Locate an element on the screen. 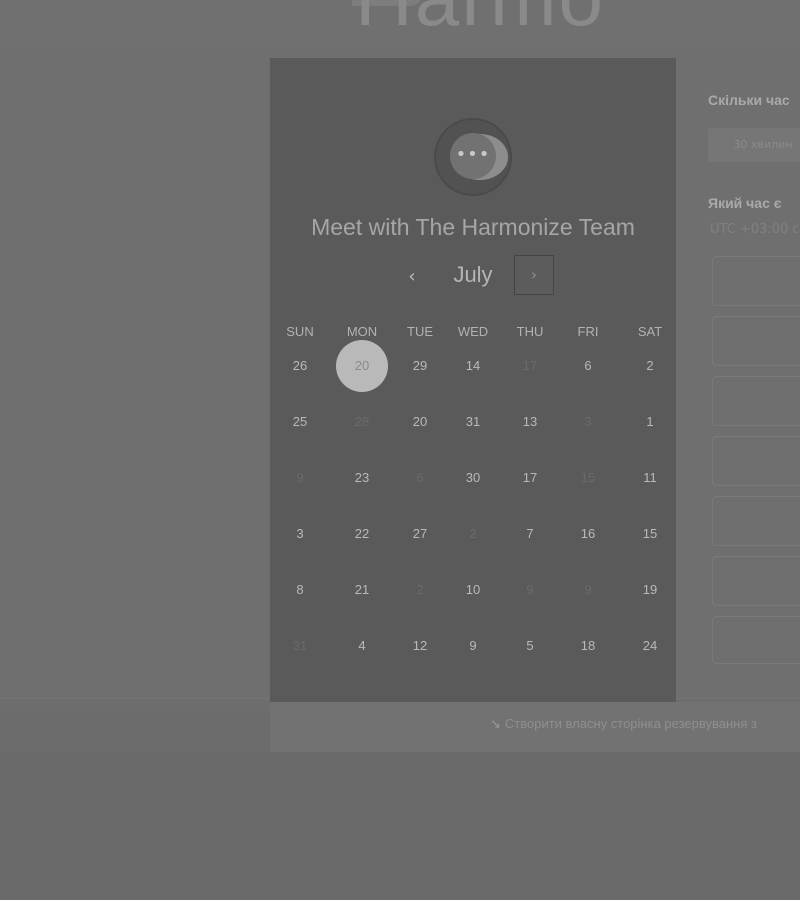 Image resolution: width=800 pixels, height=900 pixels. chat-dots-icon: ••• is located at coordinates (473, 154).